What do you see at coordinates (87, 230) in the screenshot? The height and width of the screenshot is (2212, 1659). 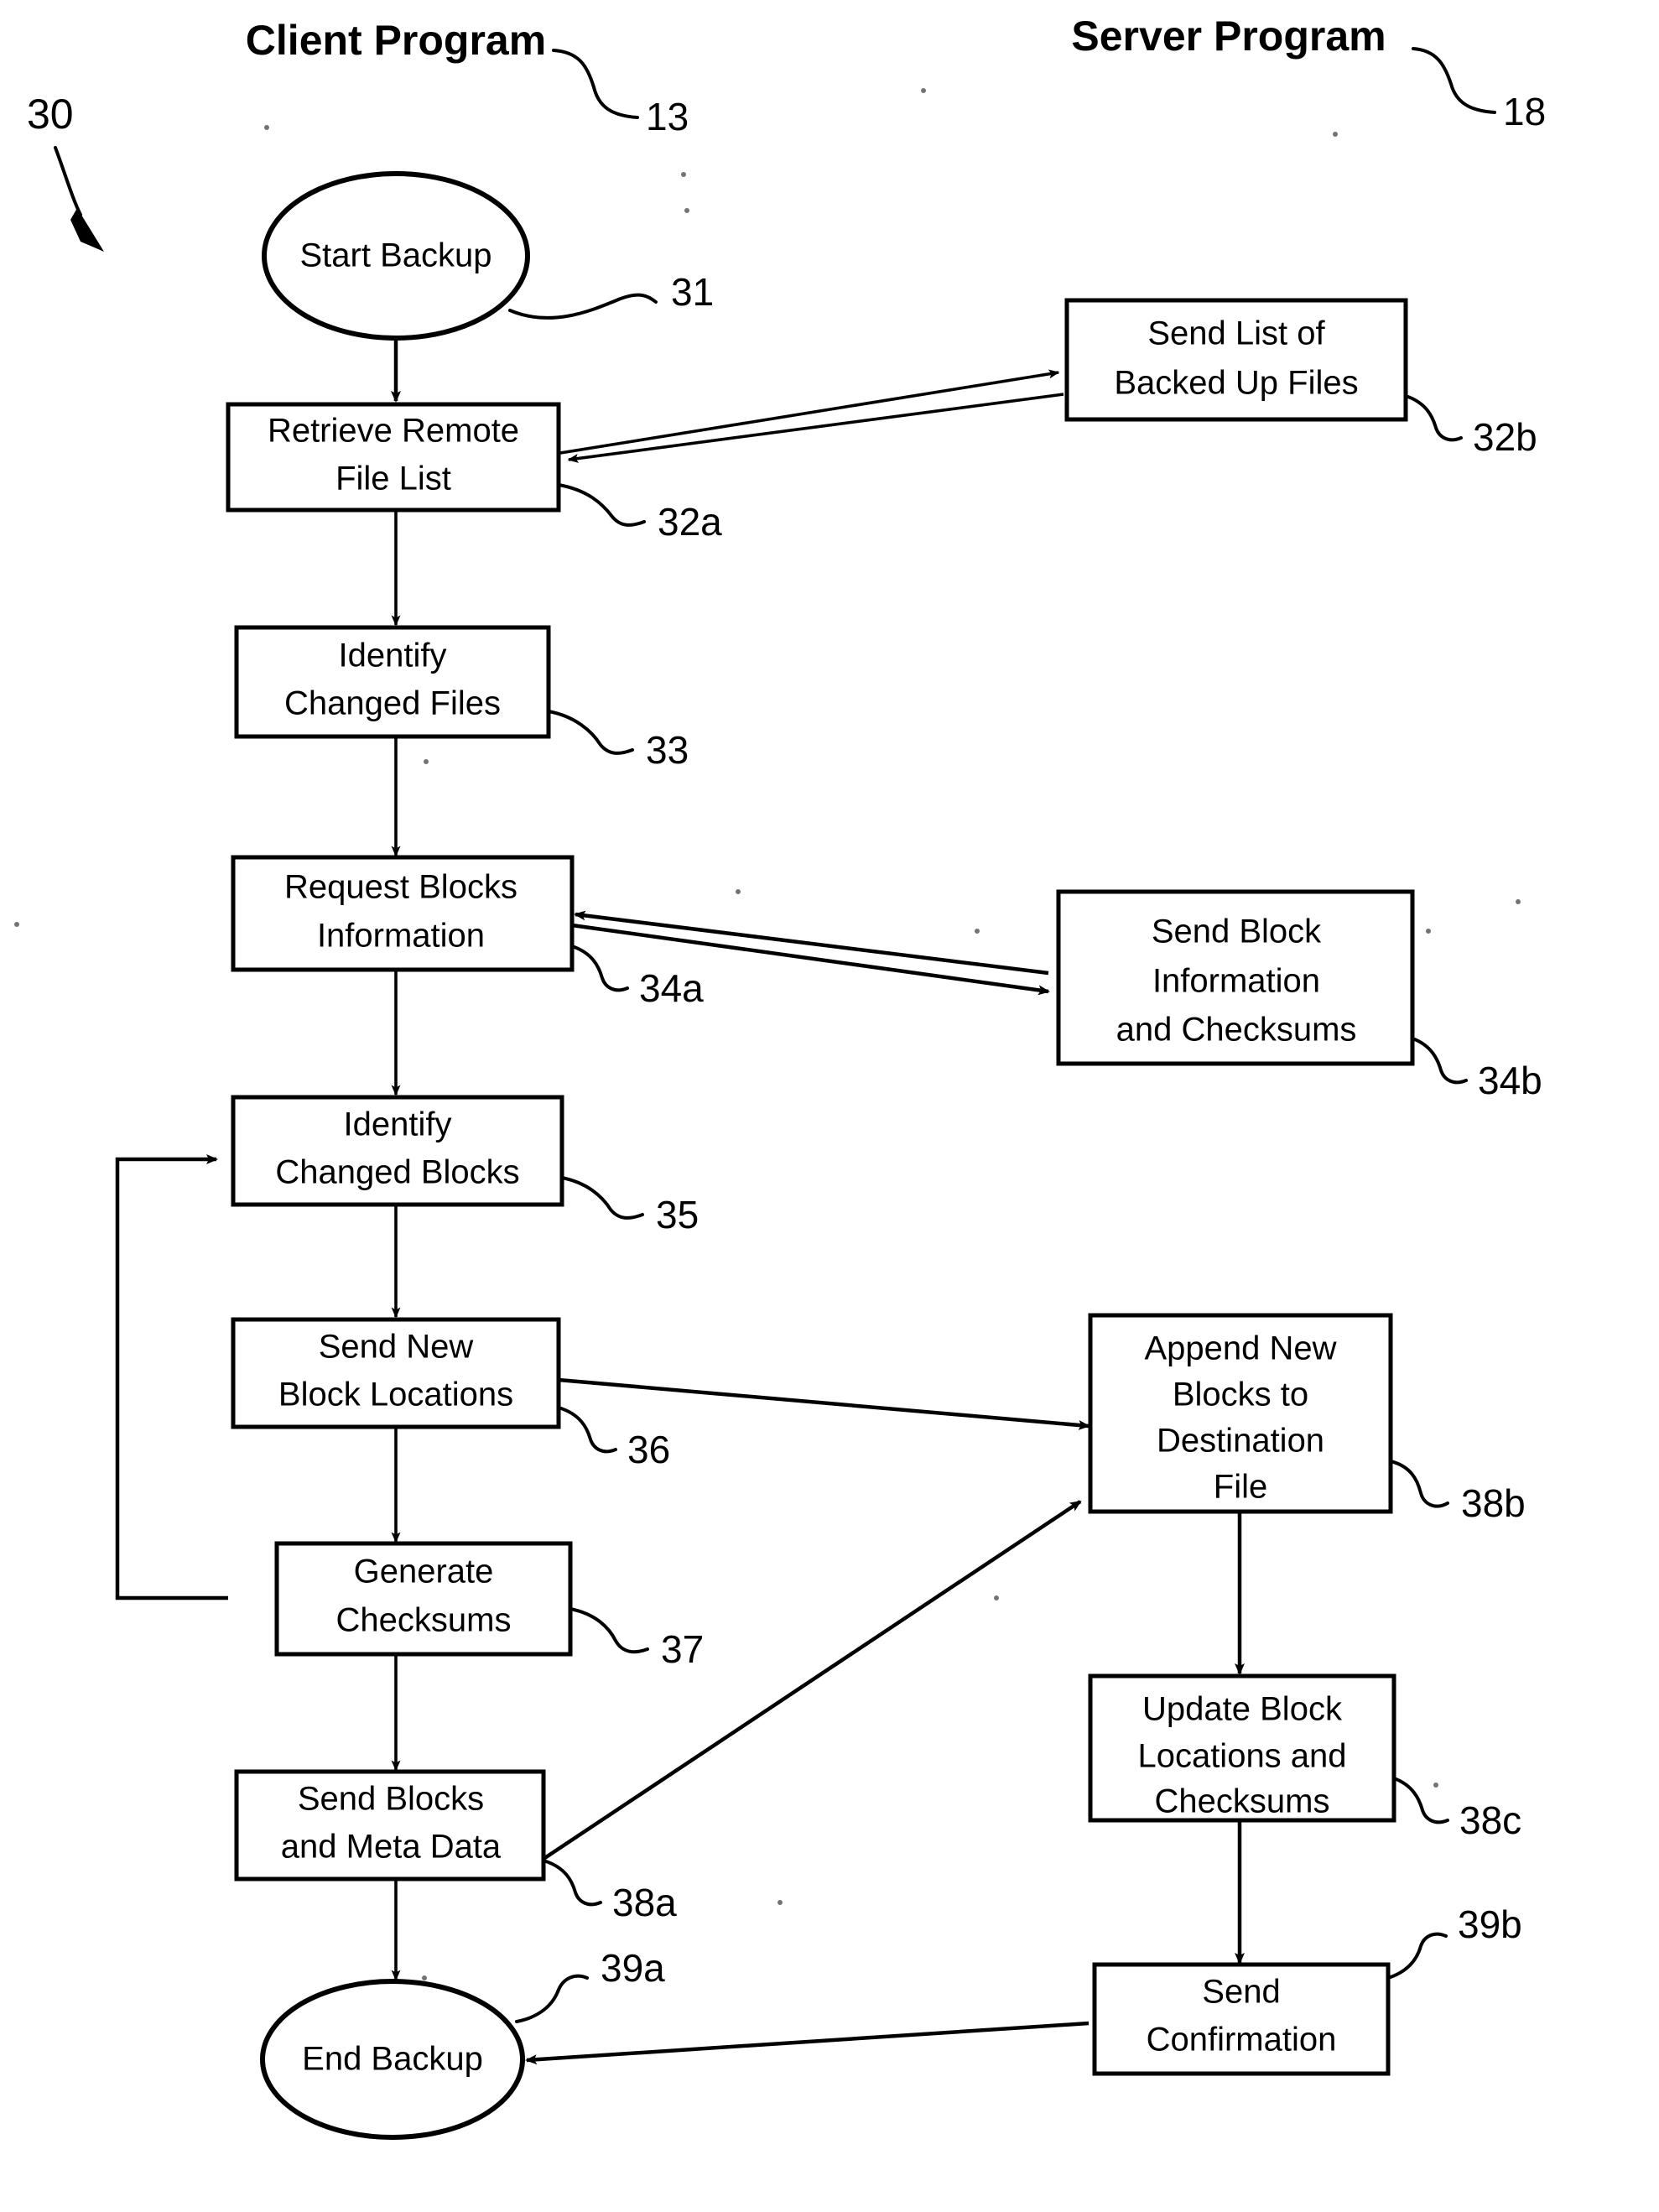 I see `figure-arrow-head` at bounding box center [87, 230].